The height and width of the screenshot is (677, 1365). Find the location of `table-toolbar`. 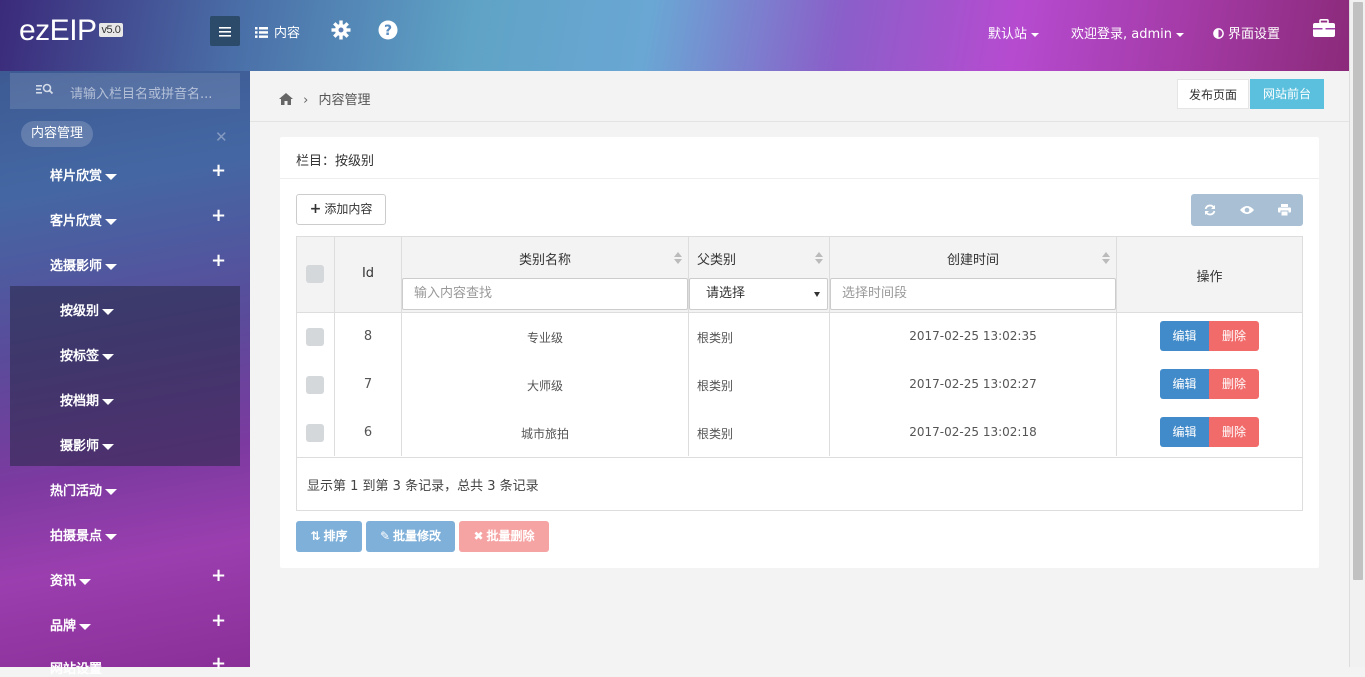

table-toolbar is located at coordinates (1247, 210).